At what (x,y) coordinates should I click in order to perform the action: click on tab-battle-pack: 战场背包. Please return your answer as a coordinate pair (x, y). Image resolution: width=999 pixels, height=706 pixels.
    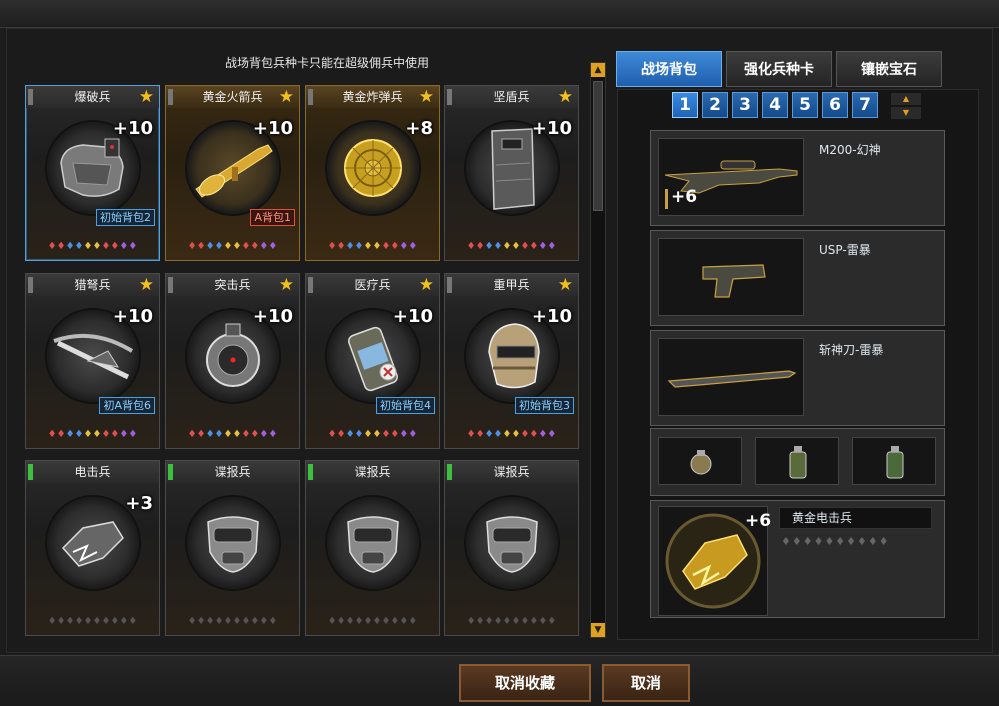
    Looking at the image, I should click on (669, 69).